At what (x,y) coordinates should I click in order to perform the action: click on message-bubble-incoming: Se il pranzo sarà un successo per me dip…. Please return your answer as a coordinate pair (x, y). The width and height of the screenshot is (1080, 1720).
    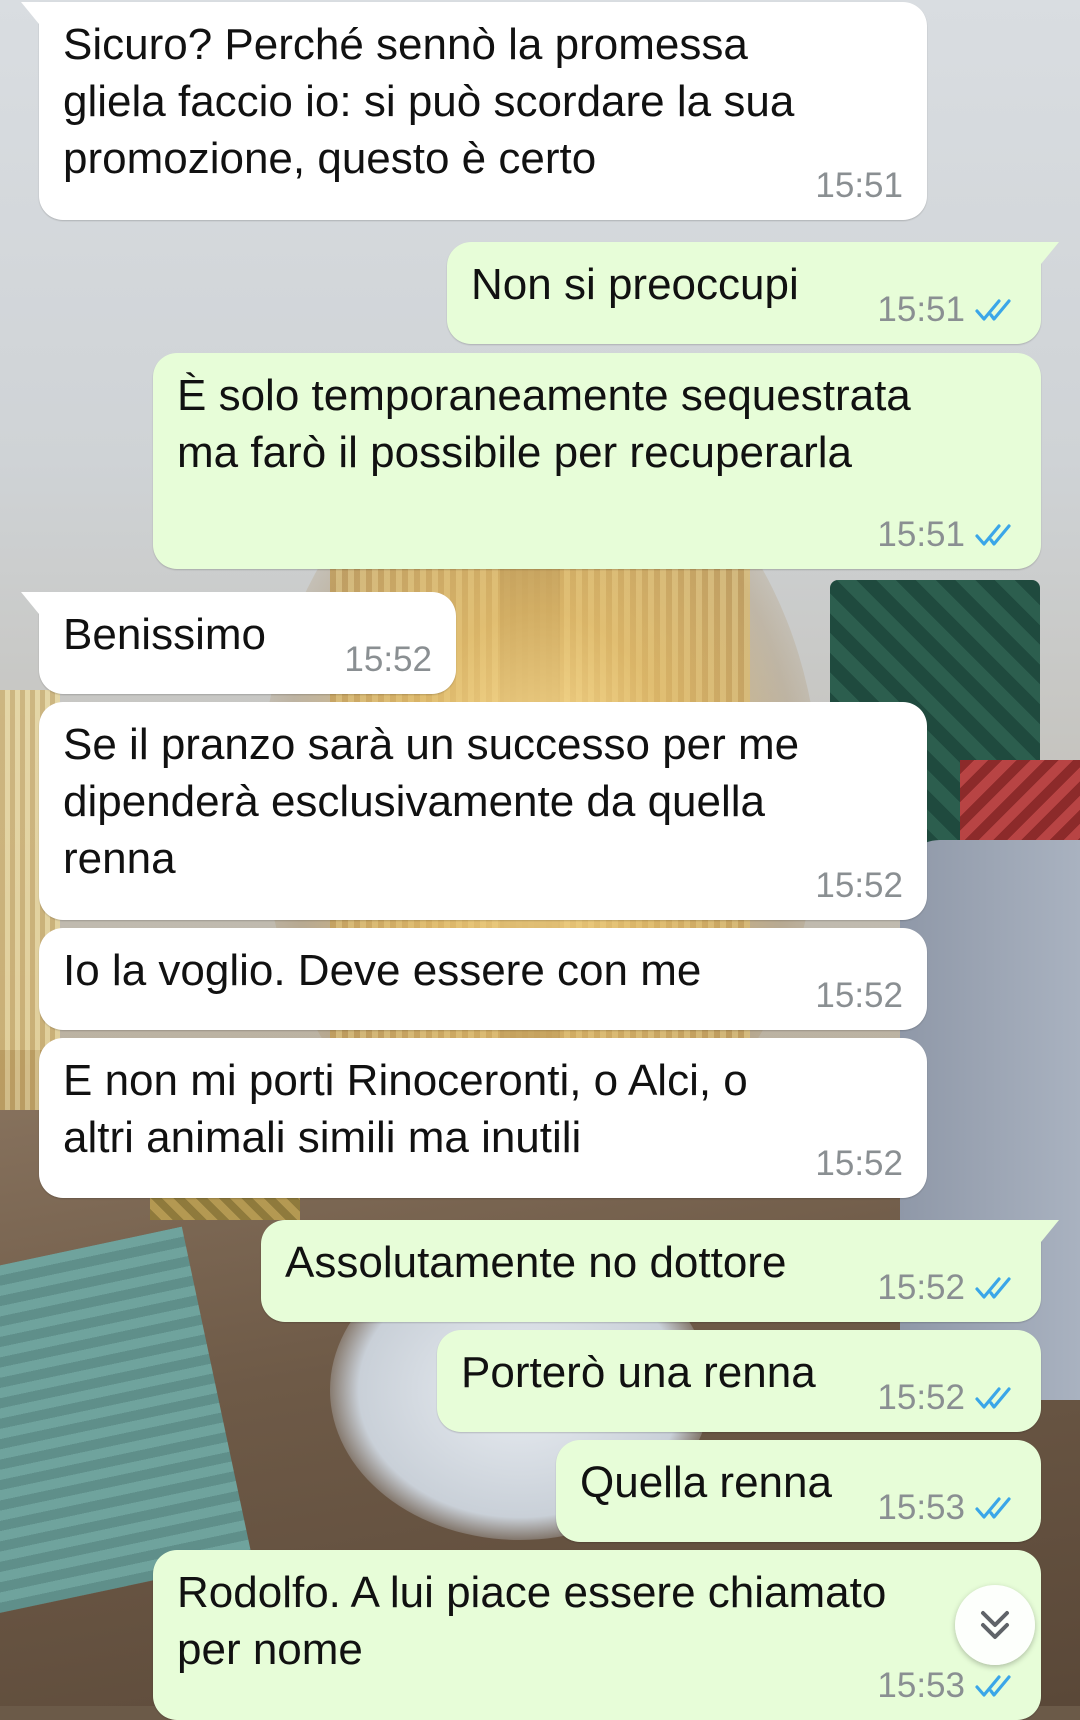
    Looking at the image, I should click on (483, 811).